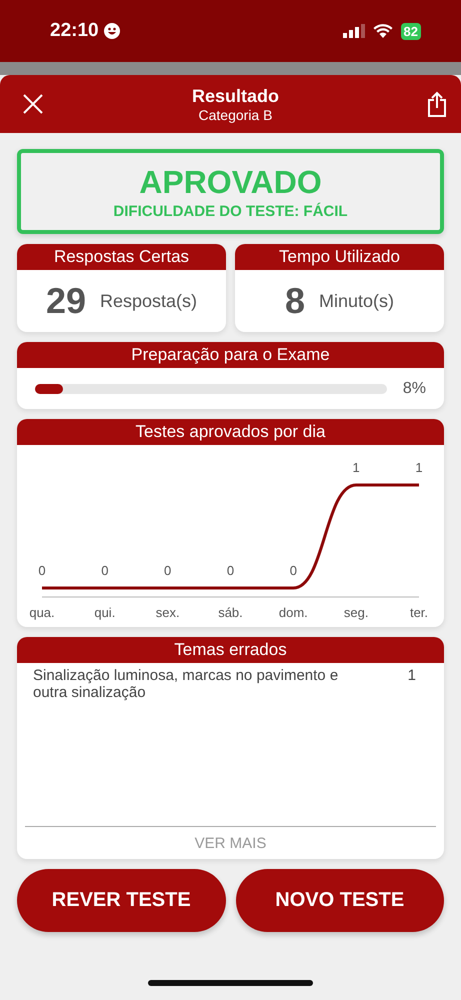 This screenshot has height=1000, width=461. What do you see at coordinates (74, 31) in the screenshot?
I see `clock: 22:10` at bounding box center [74, 31].